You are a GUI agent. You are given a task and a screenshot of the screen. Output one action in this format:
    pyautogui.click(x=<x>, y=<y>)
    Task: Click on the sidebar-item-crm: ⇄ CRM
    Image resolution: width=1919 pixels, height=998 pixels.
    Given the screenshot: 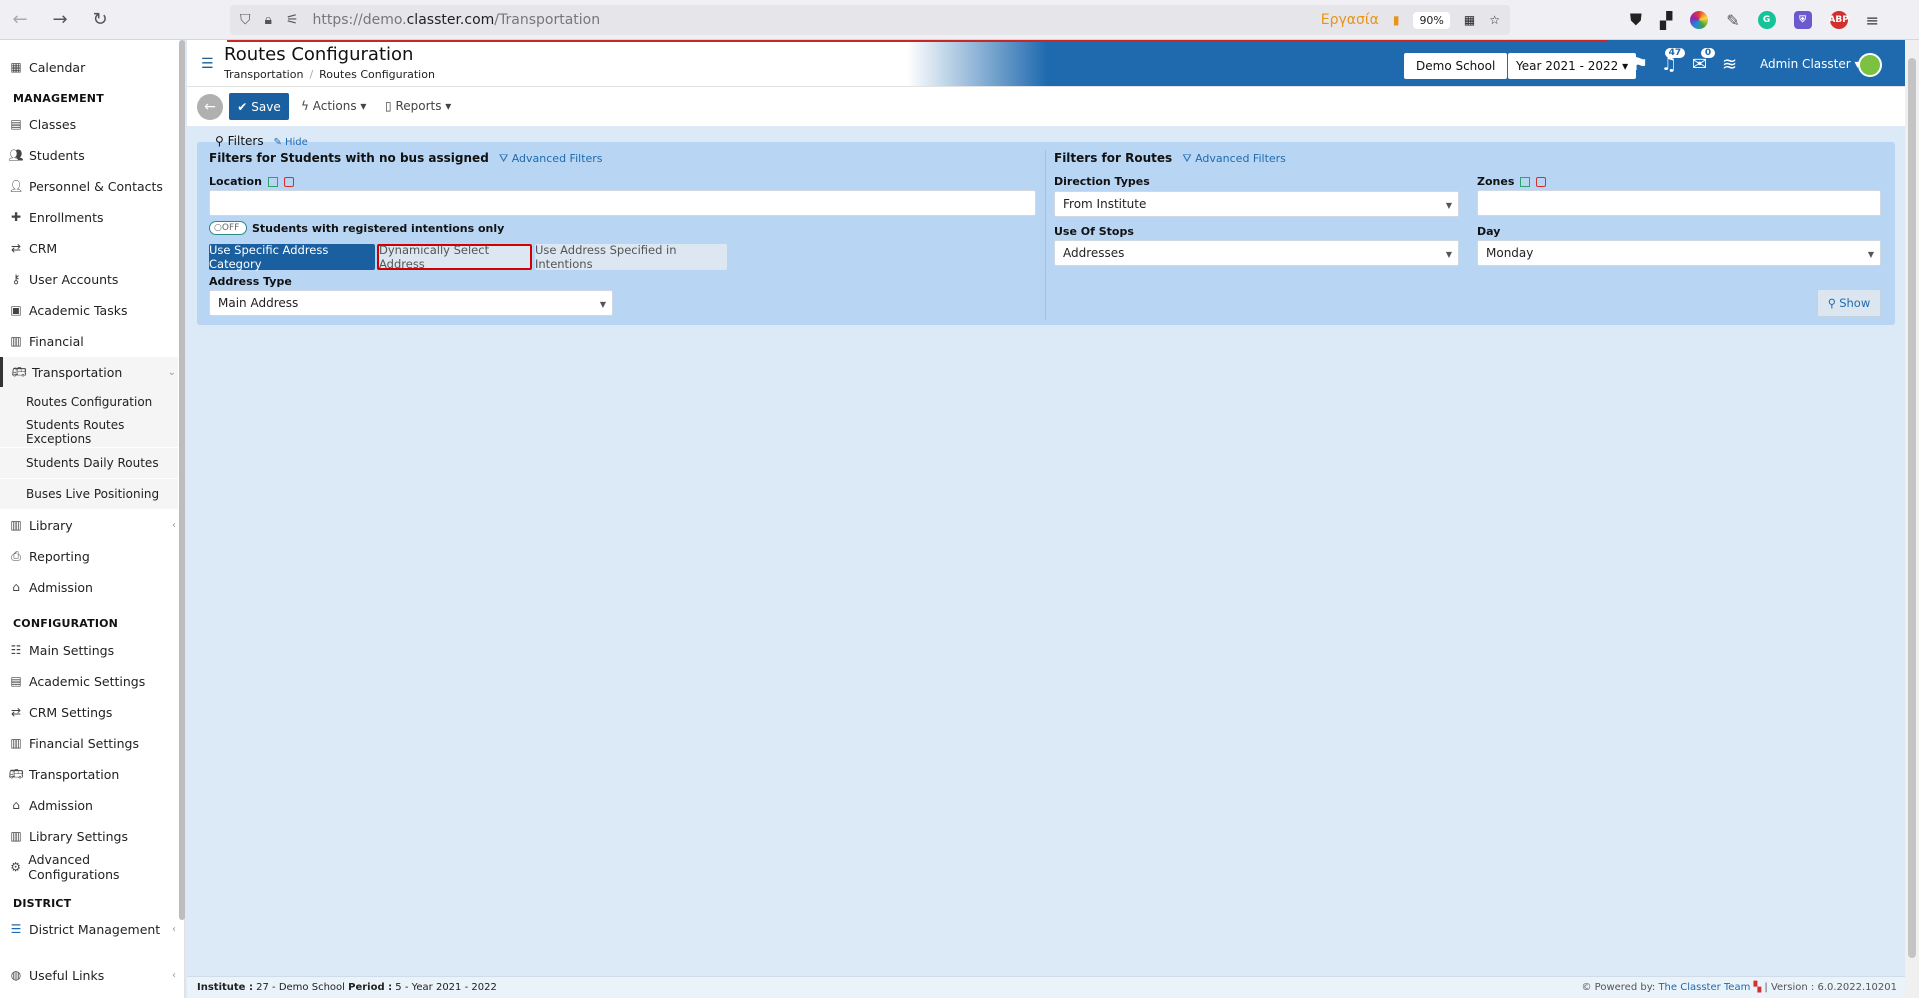 What is the action you would take?
    pyautogui.click(x=89, y=248)
    